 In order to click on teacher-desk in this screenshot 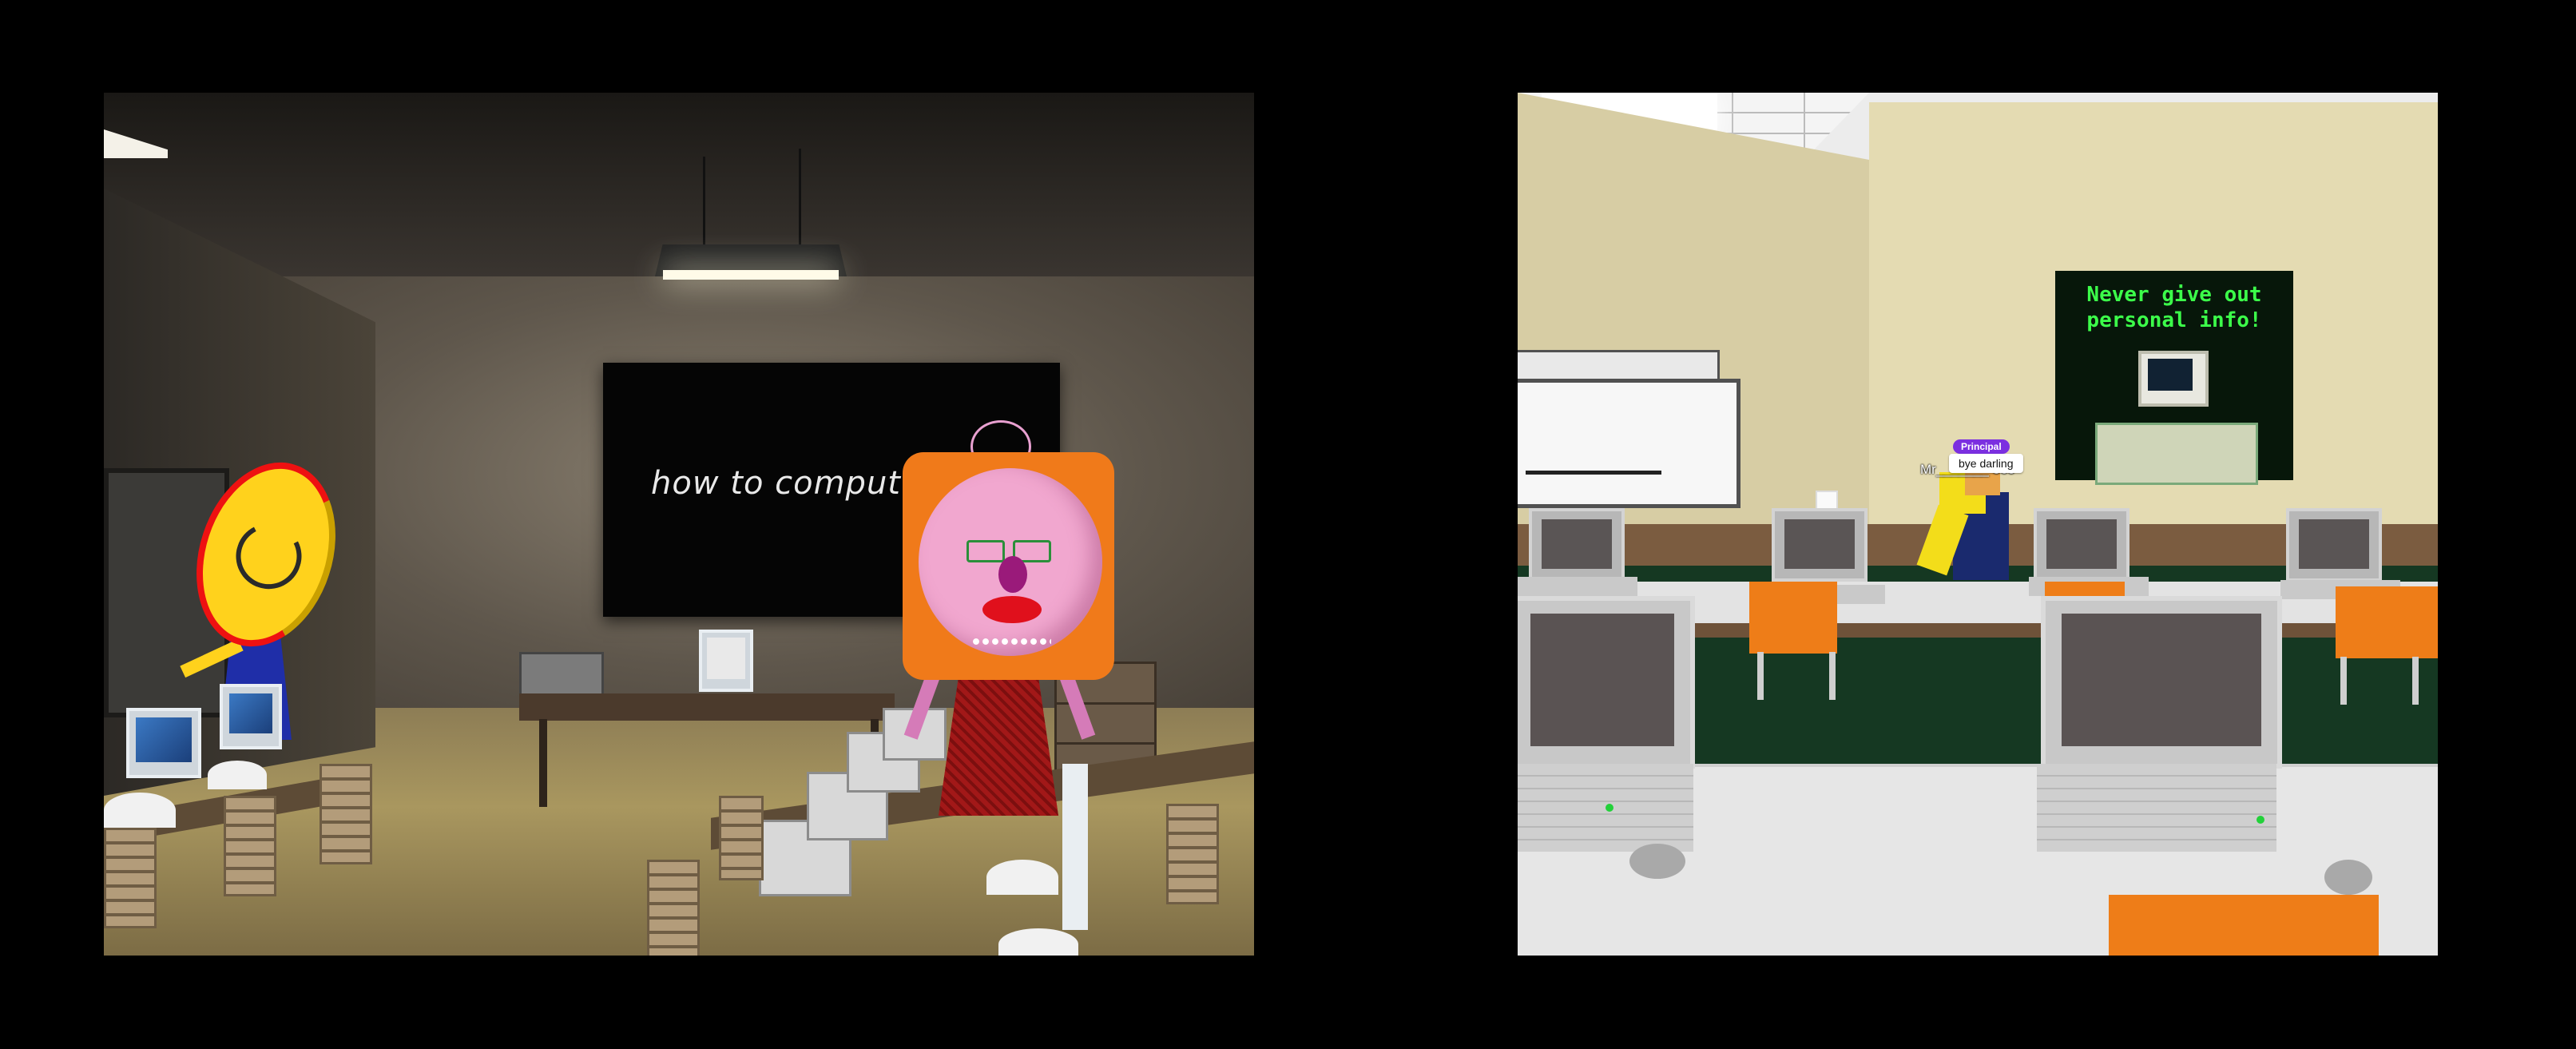, I will do `click(707, 707)`.